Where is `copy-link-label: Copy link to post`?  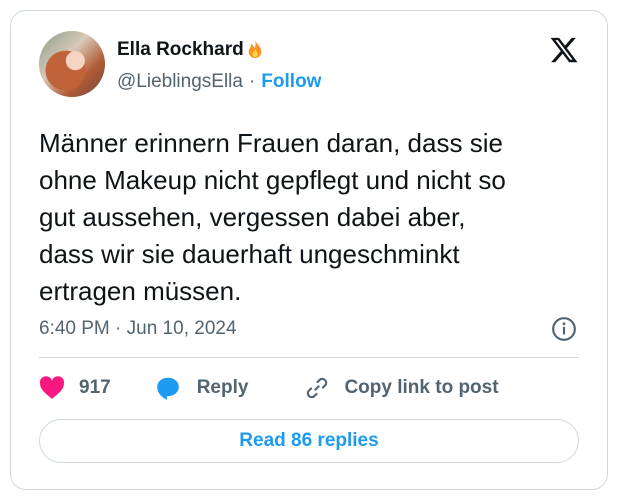 copy-link-label: Copy link to post is located at coordinates (421, 387).